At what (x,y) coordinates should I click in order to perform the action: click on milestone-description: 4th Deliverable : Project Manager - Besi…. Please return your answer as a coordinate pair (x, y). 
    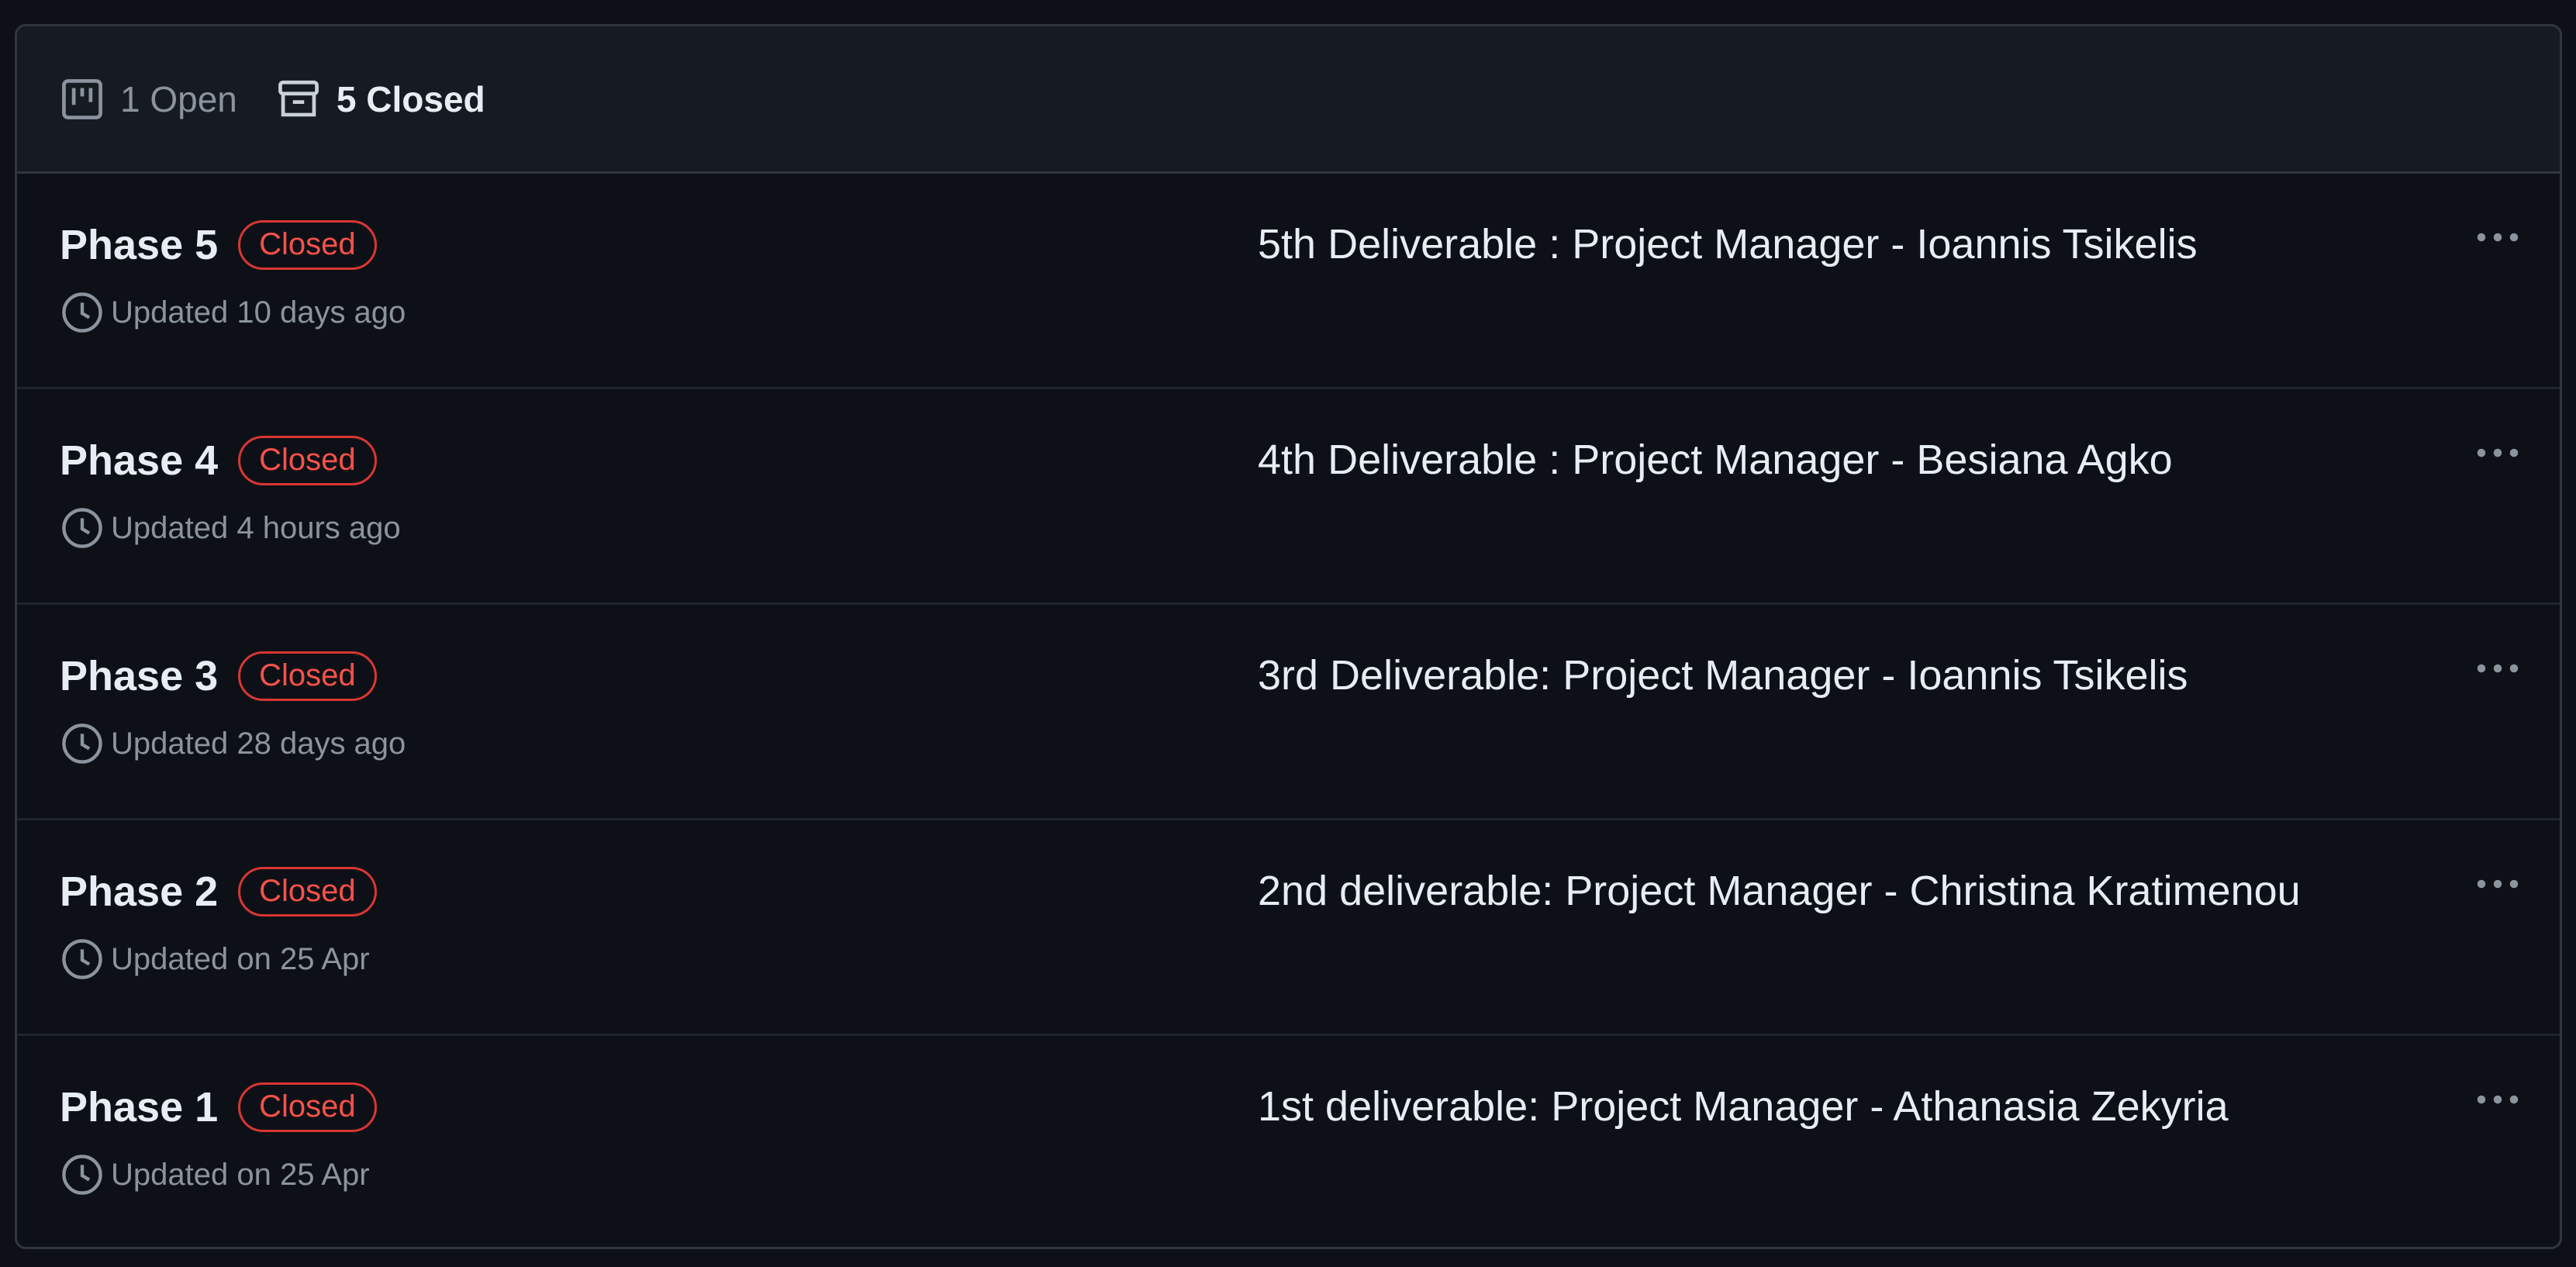
    Looking at the image, I should click on (1716, 460).